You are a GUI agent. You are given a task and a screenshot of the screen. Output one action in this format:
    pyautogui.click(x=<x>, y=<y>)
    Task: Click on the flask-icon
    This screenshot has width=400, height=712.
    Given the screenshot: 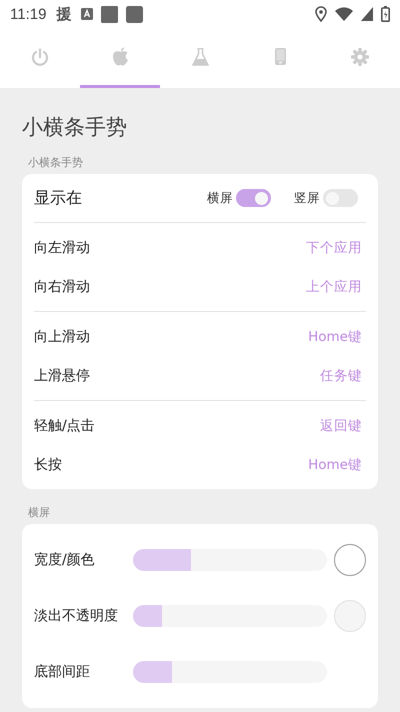 What is the action you would take?
    pyautogui.click(x=200, y=57)
    